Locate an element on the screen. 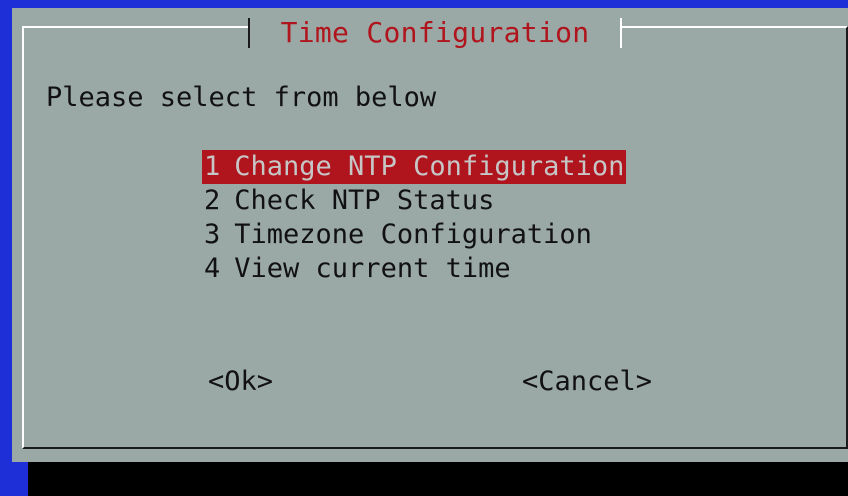  ok-button: <Ok> is located at coordinates (240, 381).